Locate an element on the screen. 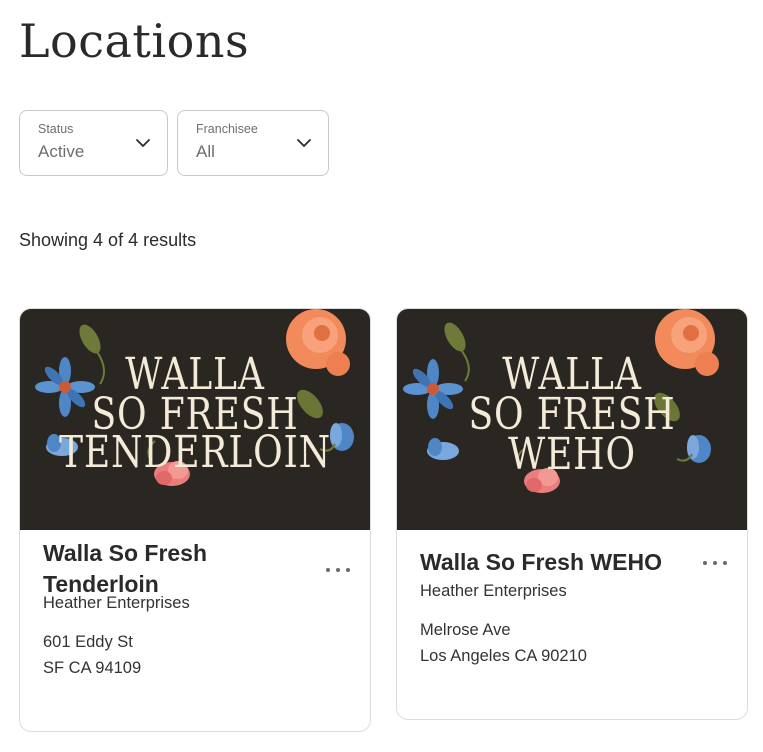 This screenshot has height=752, width=763. address-line-1: Melrose Ave is located at coordinates (465, 630).